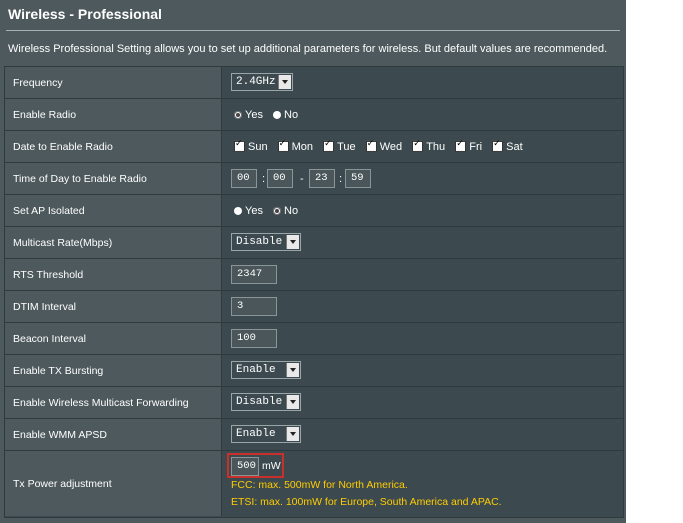 This screenshot has height=523, width=683. Describe the element at coordinates (428, 146) in the screenshot. I see `day-thu-checkbox: Thu` at that location.